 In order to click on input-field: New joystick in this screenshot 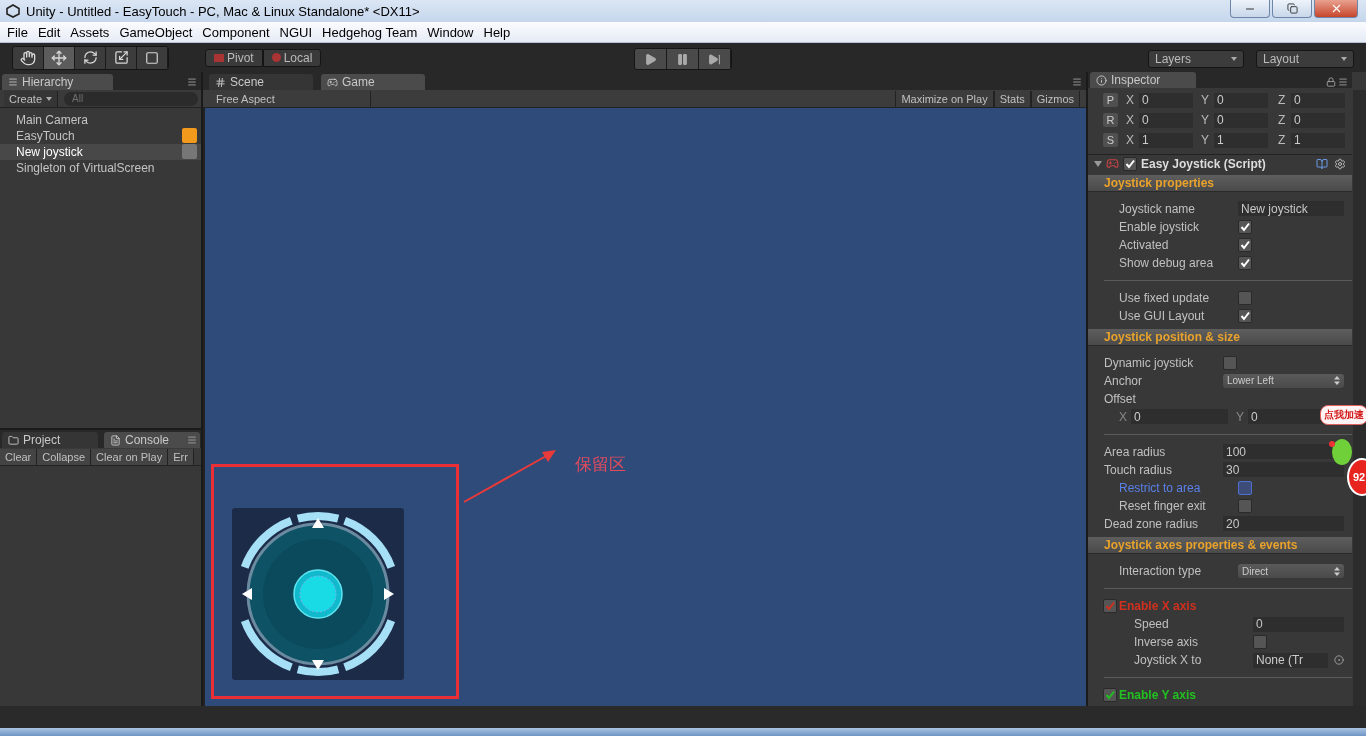, I will do `click(1291, 209)`.